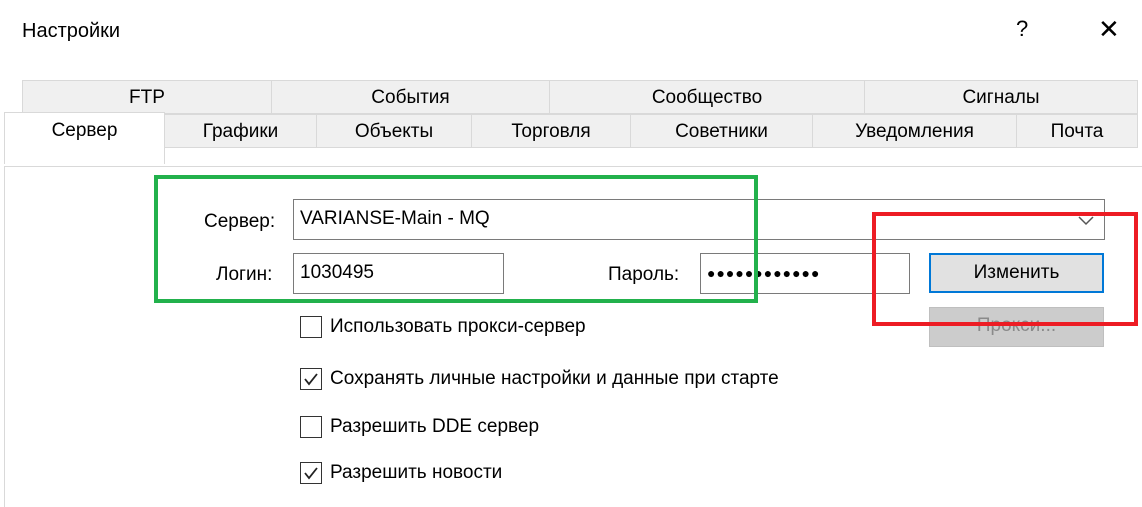  What do you see at coordinates (435, 426) in the screenshot?
I see `dde-server-label: Разрешить DDE сервер` at bounding box center [435, 426].